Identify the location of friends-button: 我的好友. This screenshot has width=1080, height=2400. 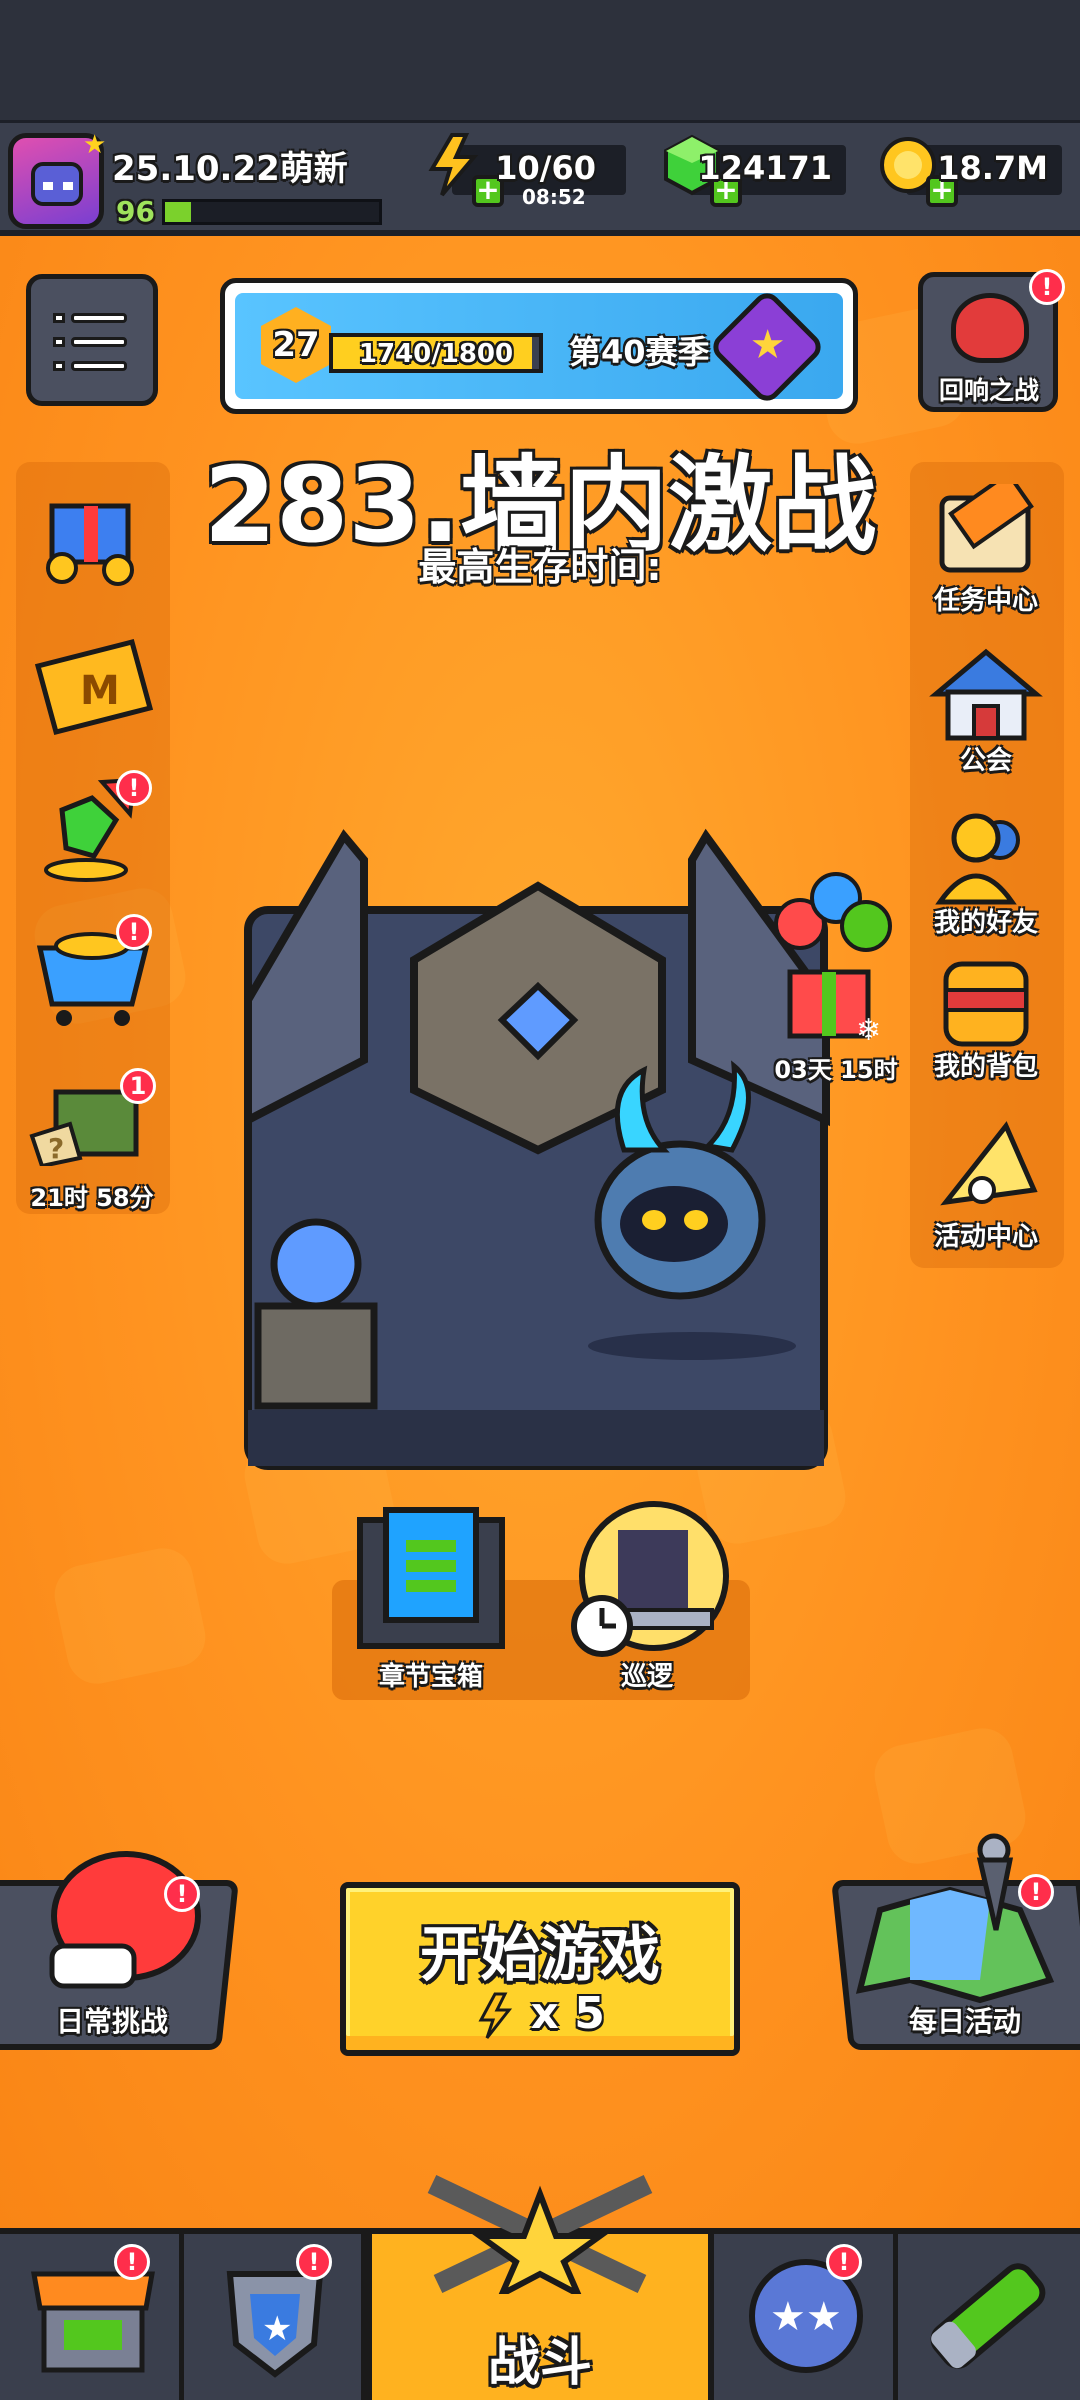
(986, 874).